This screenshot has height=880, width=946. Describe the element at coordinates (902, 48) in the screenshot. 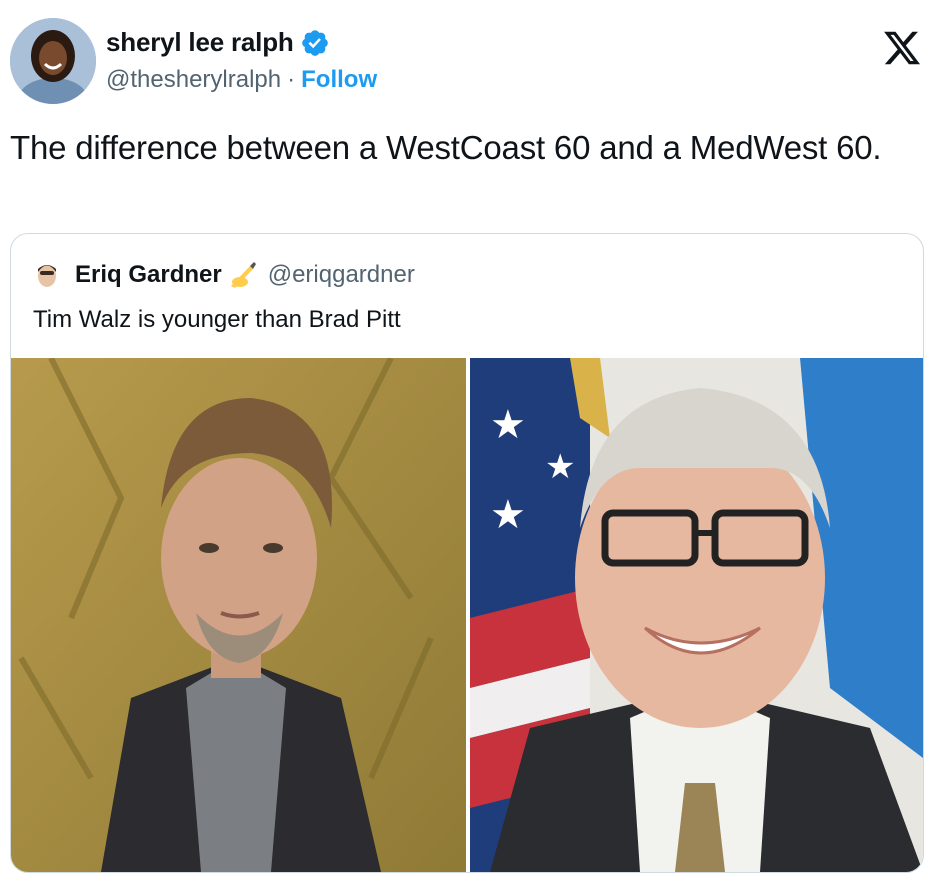

I see `x-logo-icon` at that location.